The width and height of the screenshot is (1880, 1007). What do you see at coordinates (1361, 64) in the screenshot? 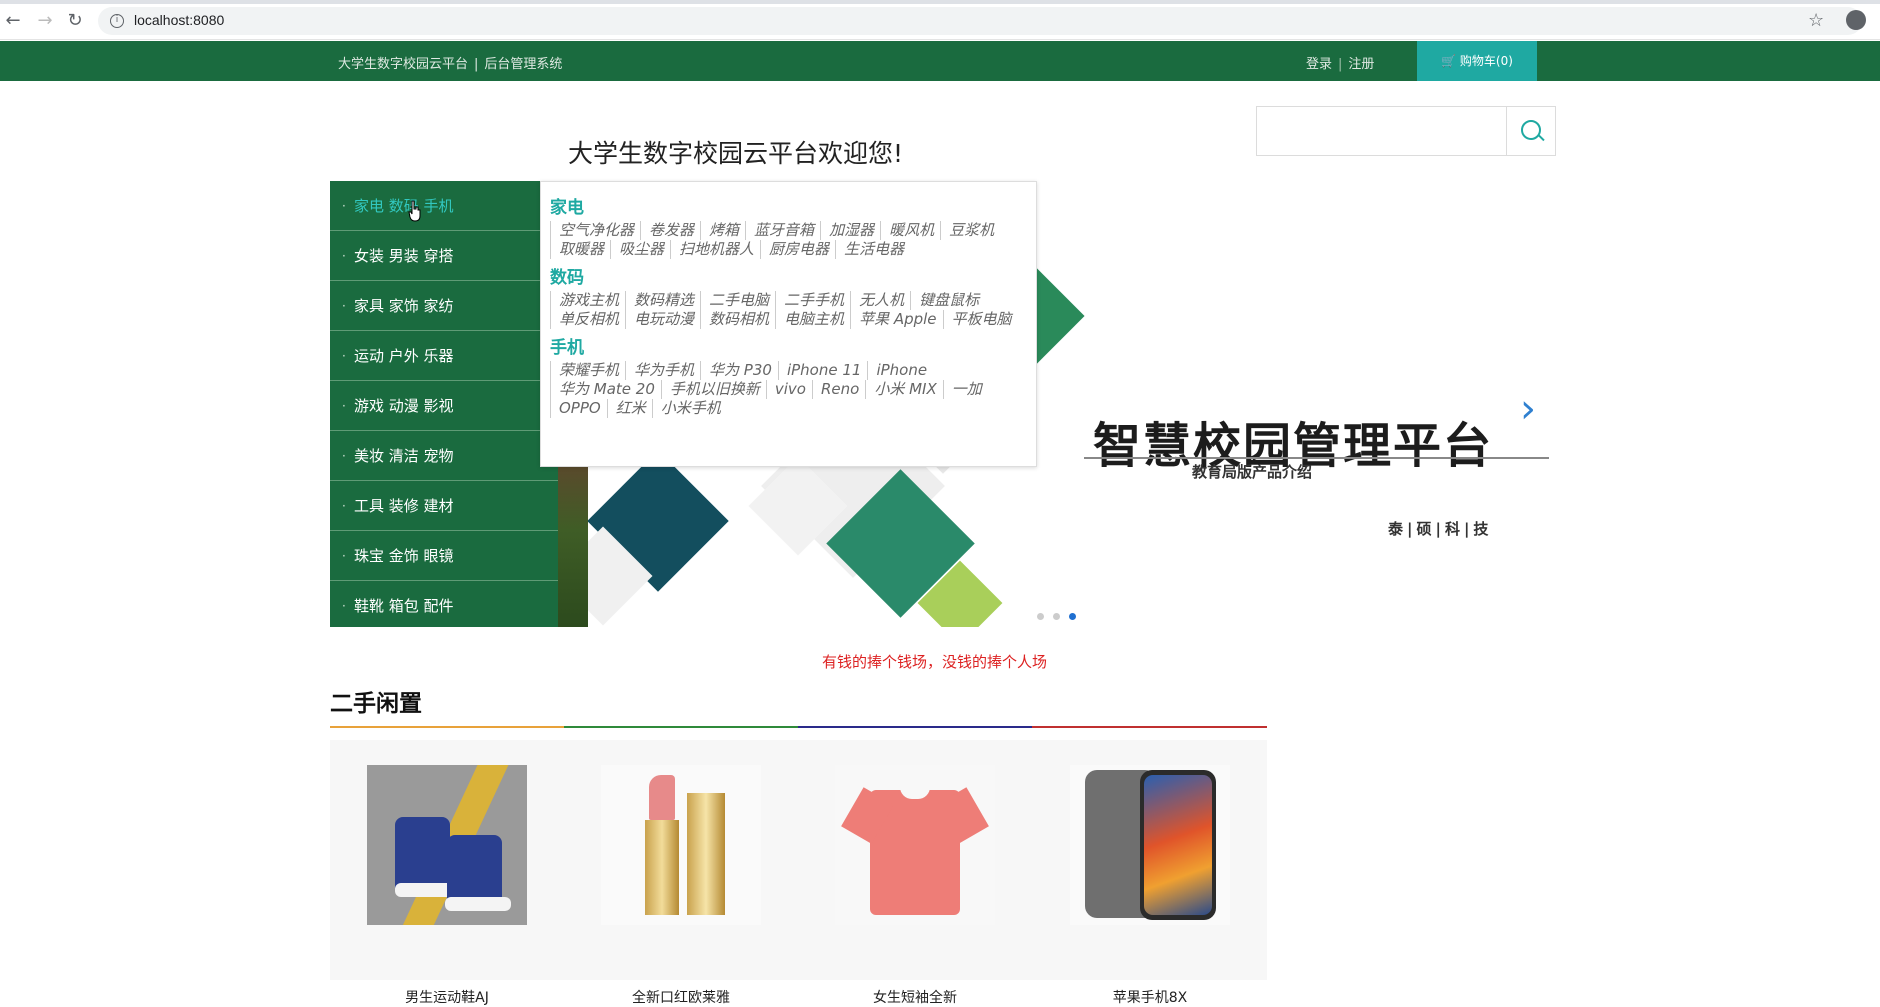
I see `register-link: 注册` at bounding box center [1361, 64].